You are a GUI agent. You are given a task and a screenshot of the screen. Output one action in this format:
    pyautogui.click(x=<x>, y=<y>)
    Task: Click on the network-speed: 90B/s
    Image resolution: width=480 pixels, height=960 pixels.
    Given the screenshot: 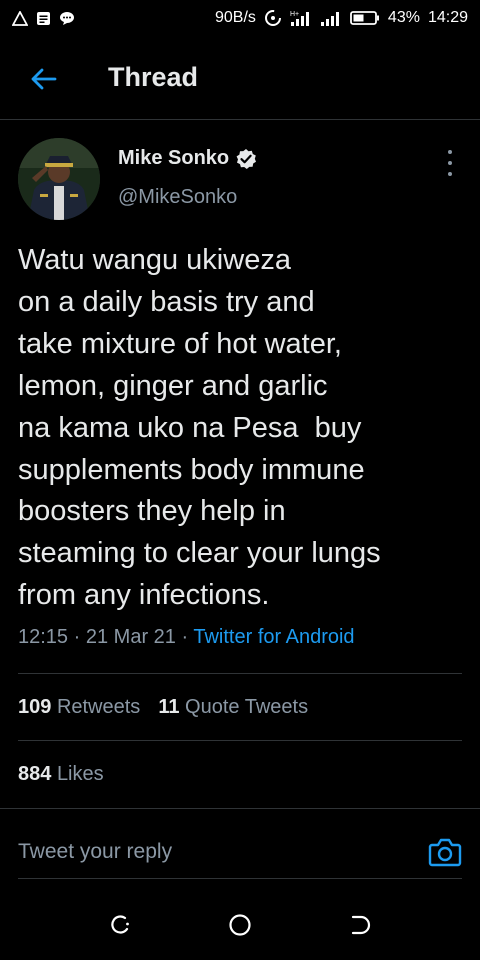 What is the action you would take?
    pyautogui.click(x=235, y=17)
    